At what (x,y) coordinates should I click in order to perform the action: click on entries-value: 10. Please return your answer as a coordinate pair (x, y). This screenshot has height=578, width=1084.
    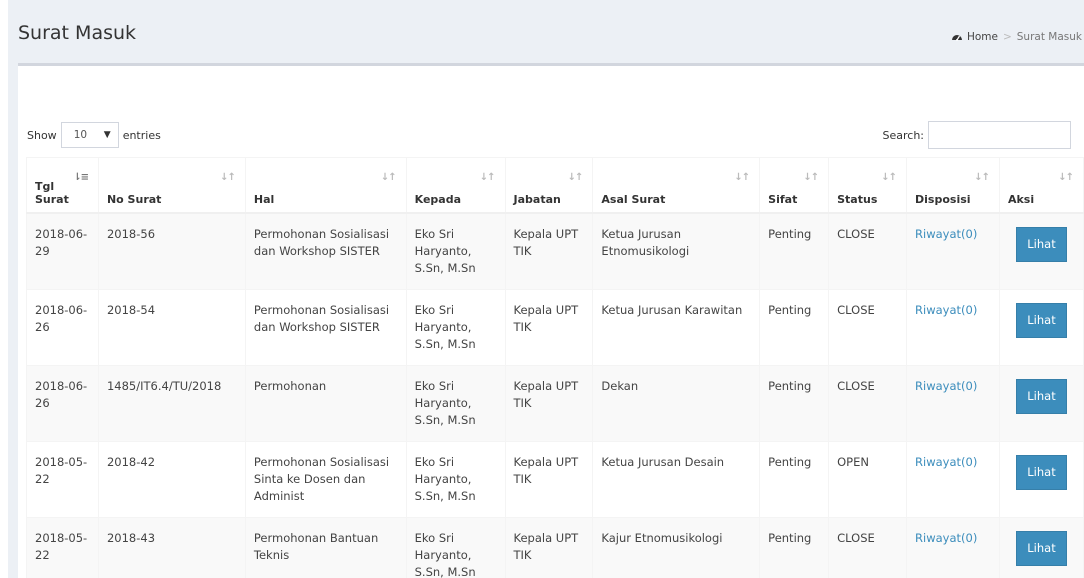
    Looking at the image, I should click on (80, 135).